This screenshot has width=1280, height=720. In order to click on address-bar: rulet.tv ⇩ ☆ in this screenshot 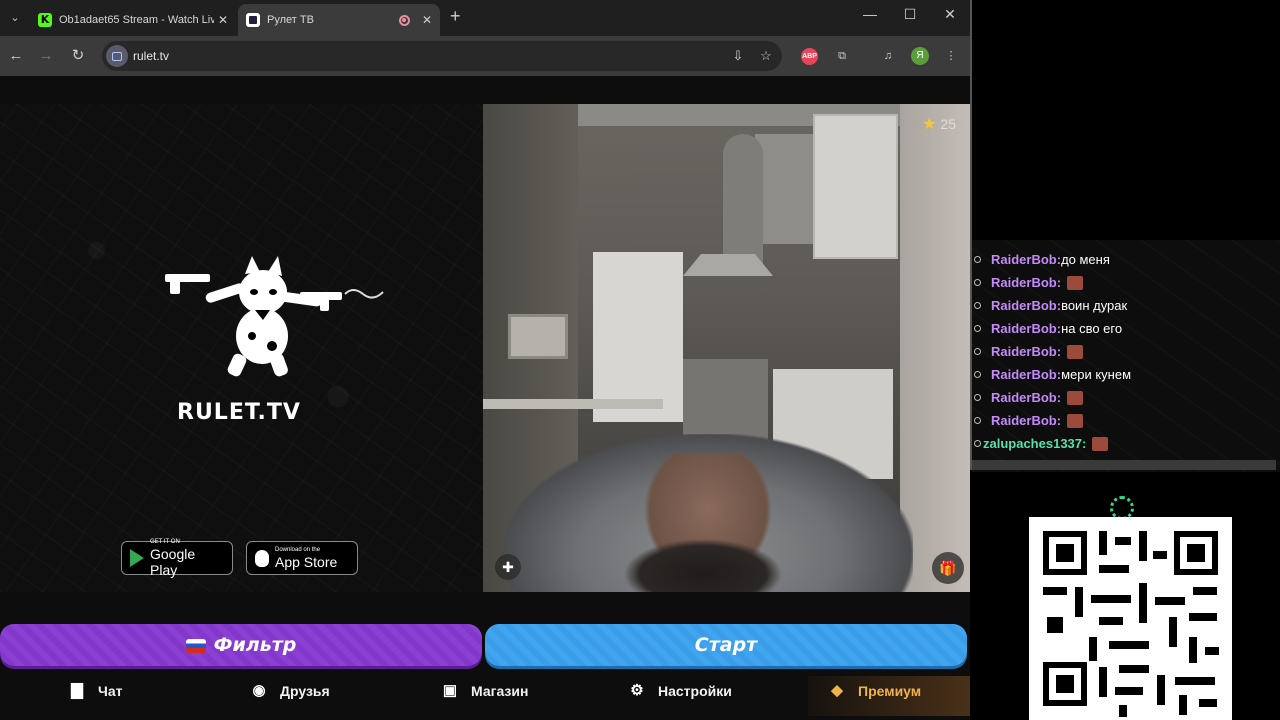, I will do `click(442, 56)`.